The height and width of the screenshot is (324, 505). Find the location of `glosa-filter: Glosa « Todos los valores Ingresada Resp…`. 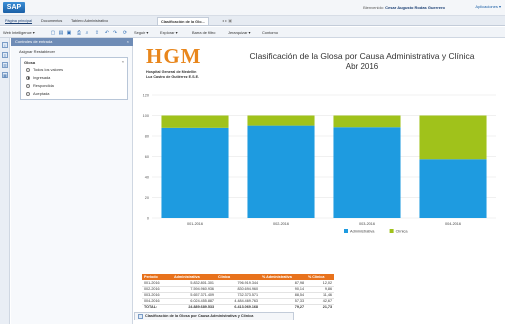

glosa-filter: Glosa « Todos los valores Ingresada Resp… is located at coordinates (74, 78).